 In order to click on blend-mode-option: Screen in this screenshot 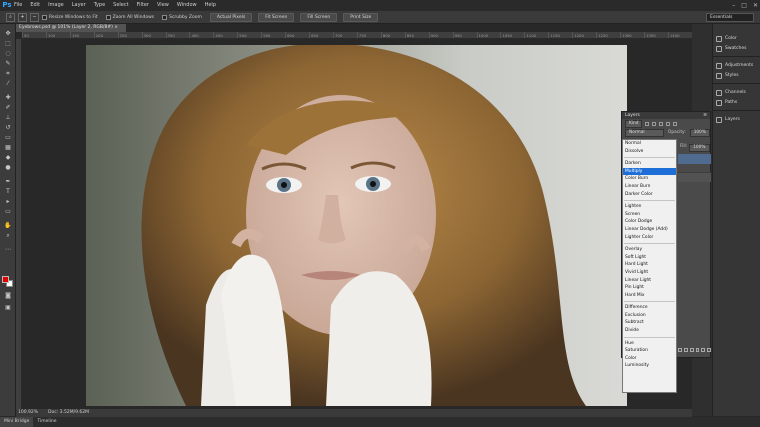, I will do `click(649, 215)`.